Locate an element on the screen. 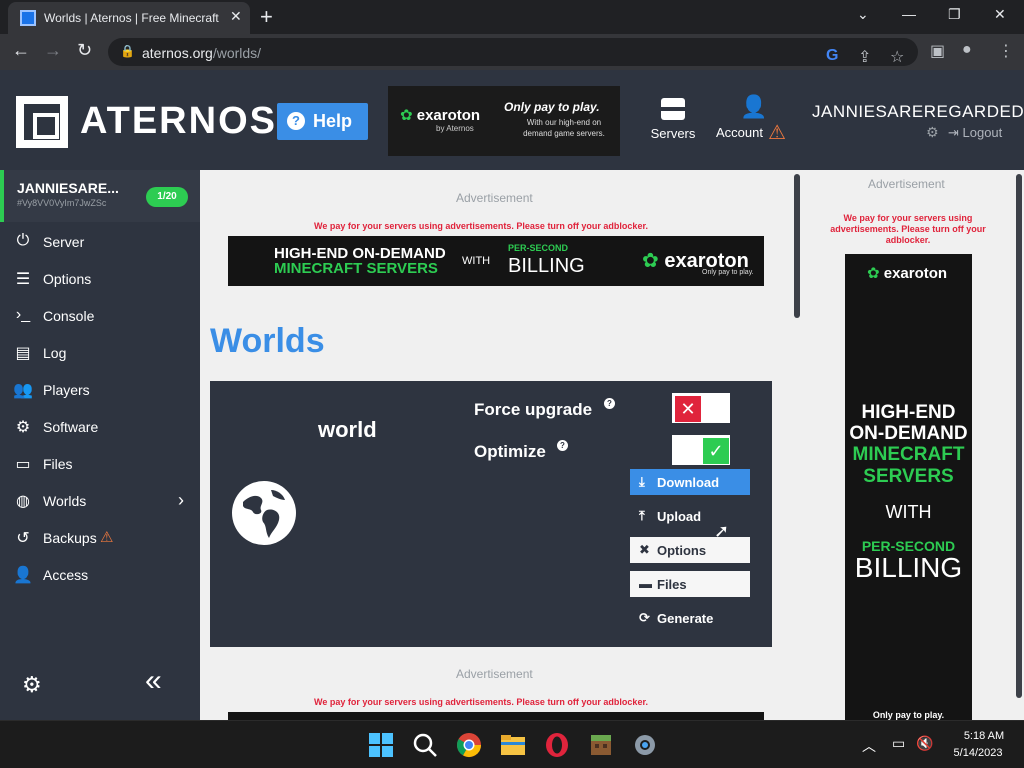 This screenshot has width=1024, height=768. reload-icon: ↻ is located at coordinates (84, 50).